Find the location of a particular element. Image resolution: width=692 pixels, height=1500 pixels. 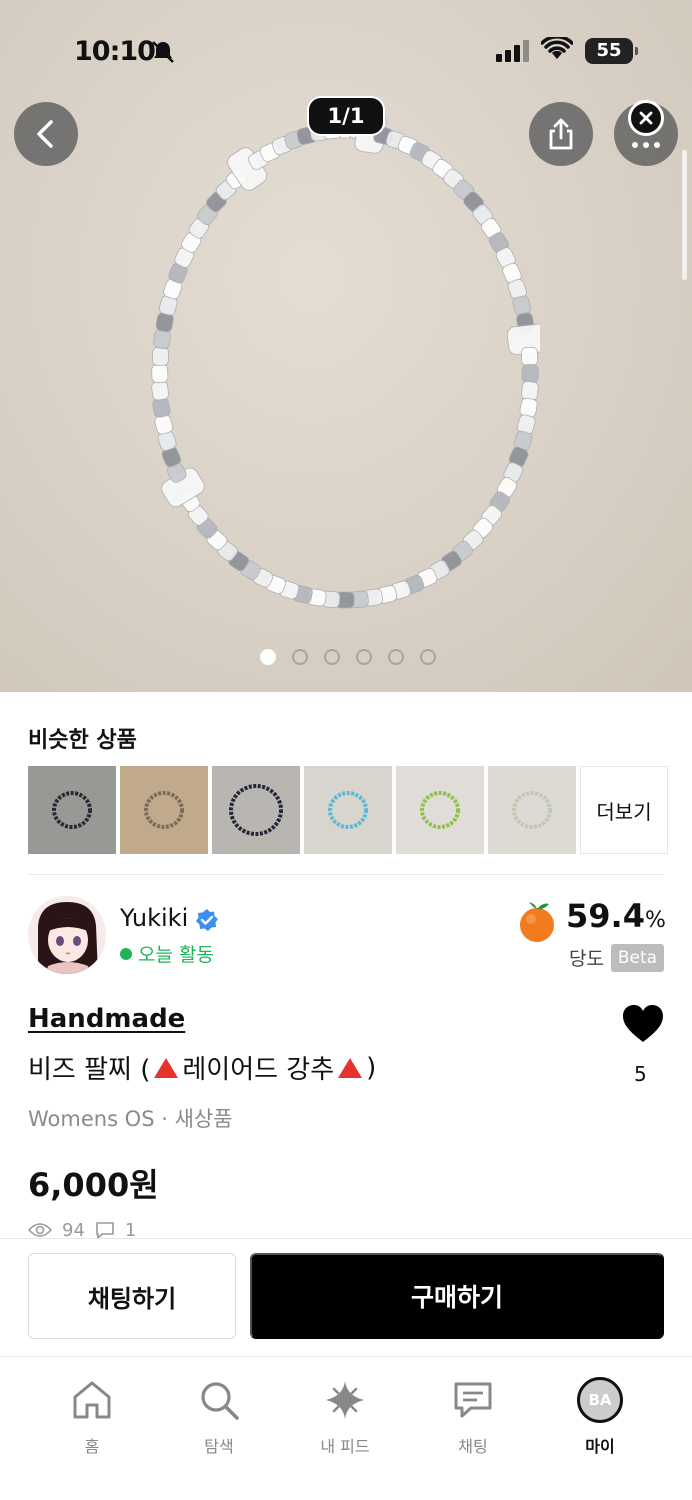

tab-label: 채팅 is located at coordinates (473, 1446).